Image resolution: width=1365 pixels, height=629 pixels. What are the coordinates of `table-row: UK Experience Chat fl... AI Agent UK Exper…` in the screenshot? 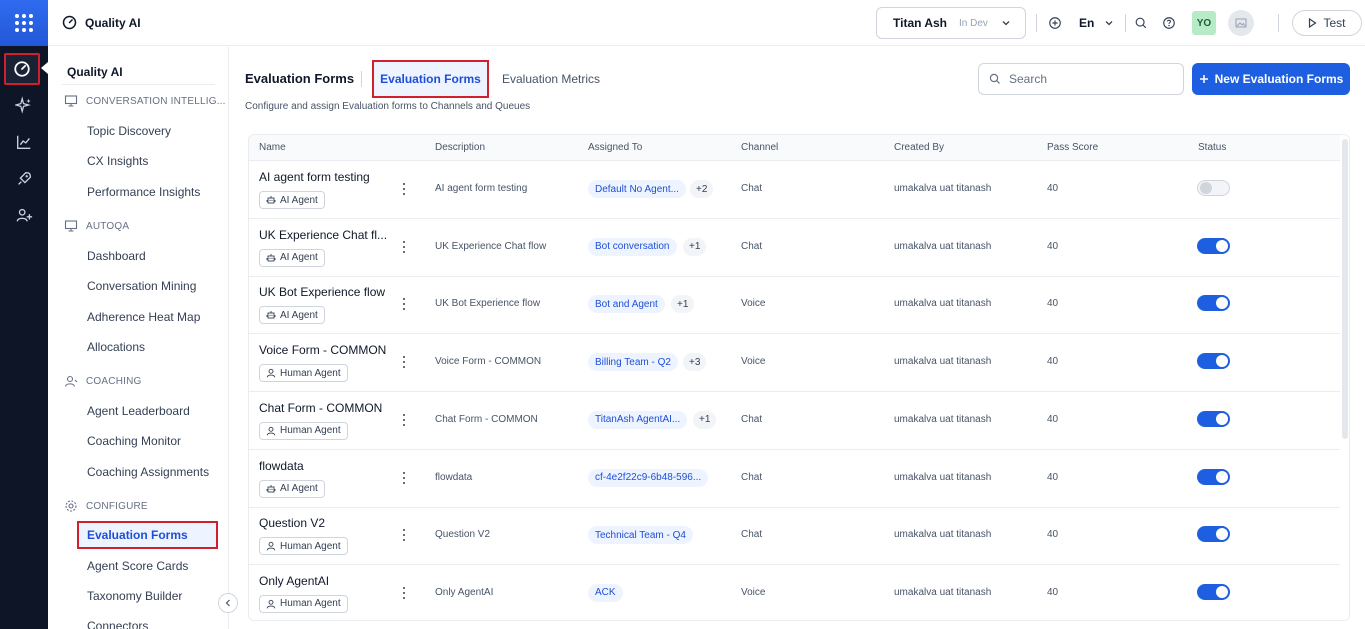 It's located at (795, 248).